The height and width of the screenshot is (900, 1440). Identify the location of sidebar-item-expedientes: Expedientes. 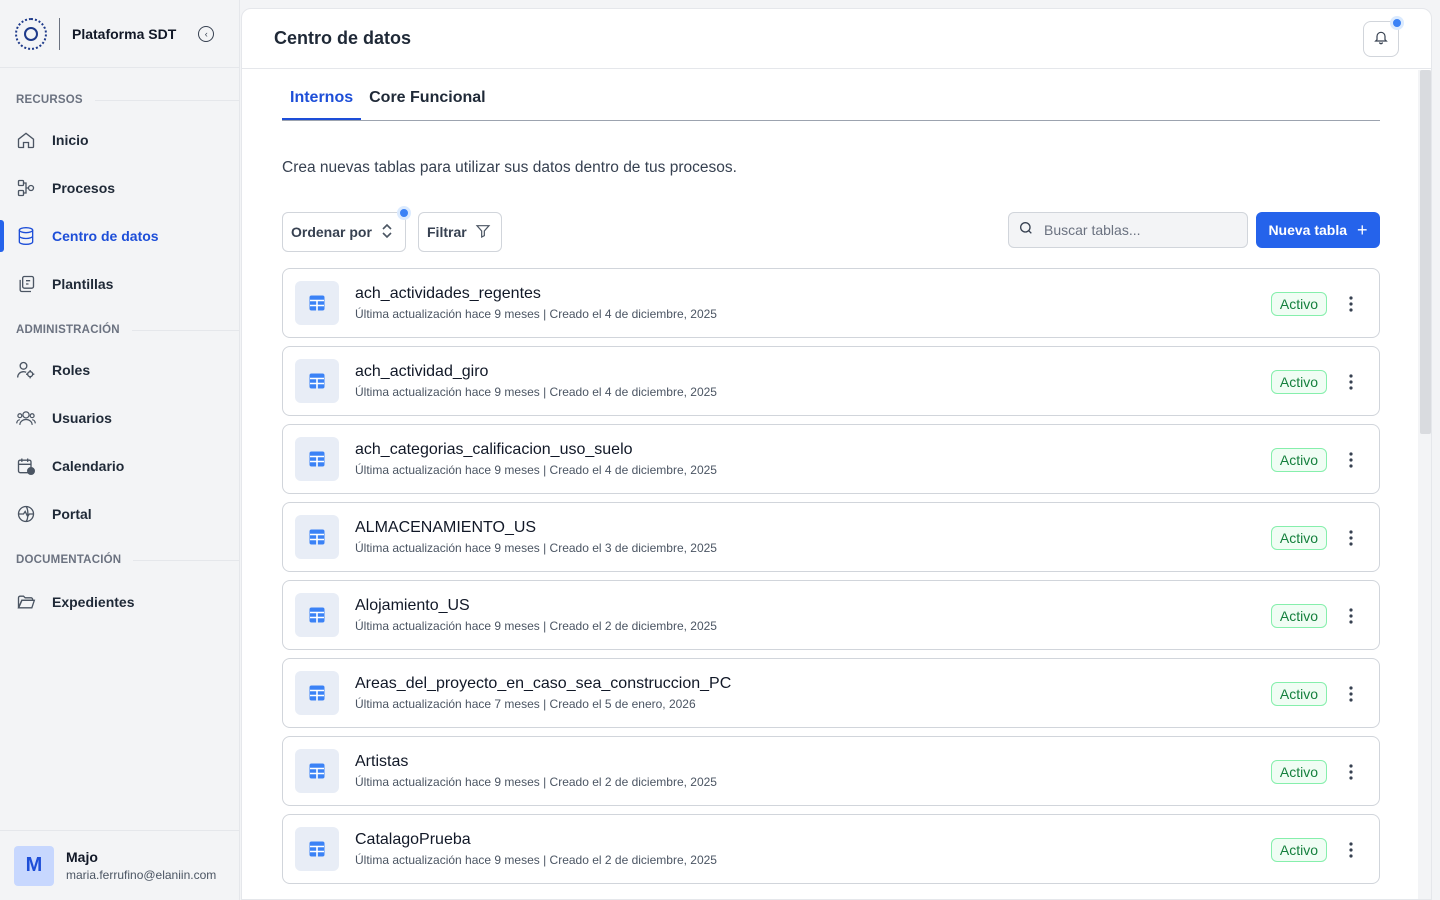
(119, 602).